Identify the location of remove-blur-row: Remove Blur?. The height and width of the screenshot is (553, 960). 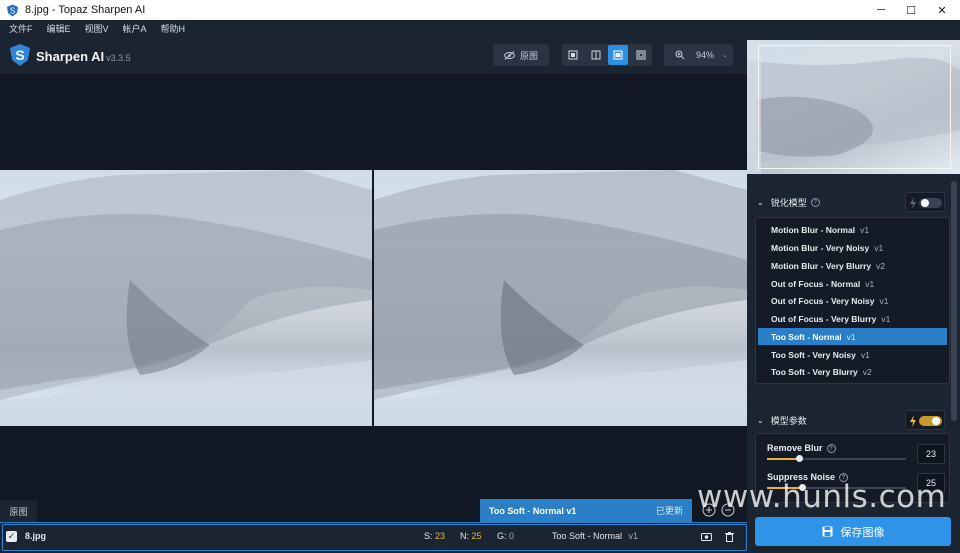
(801, 448).